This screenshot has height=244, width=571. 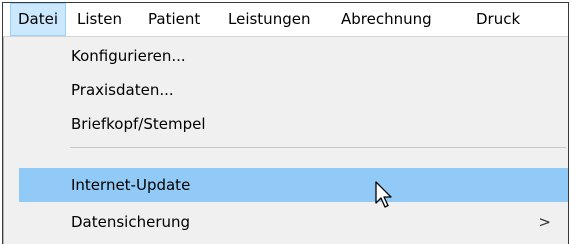 I want to click on menu-listen: Listen, so click(x=99, y=19).